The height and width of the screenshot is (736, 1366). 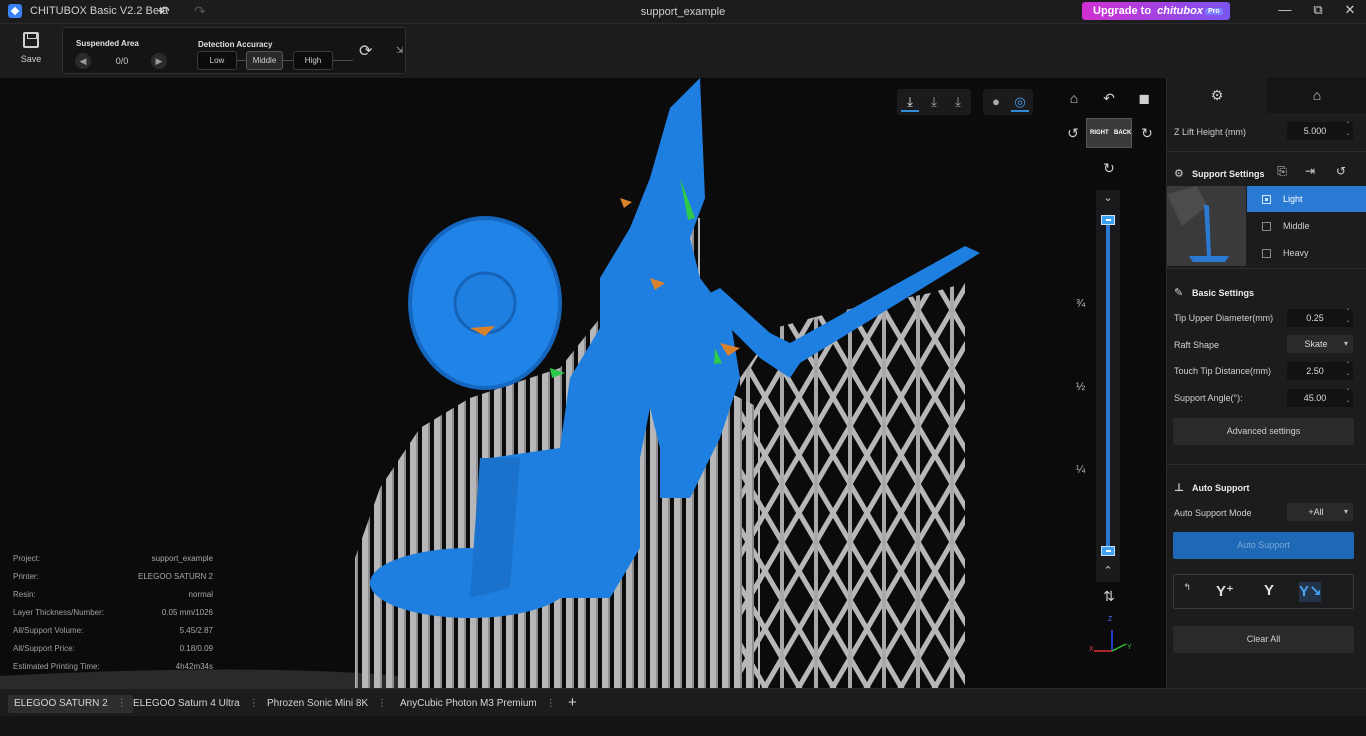 I want to click on info-value: normal, so click(x=200, y=594).